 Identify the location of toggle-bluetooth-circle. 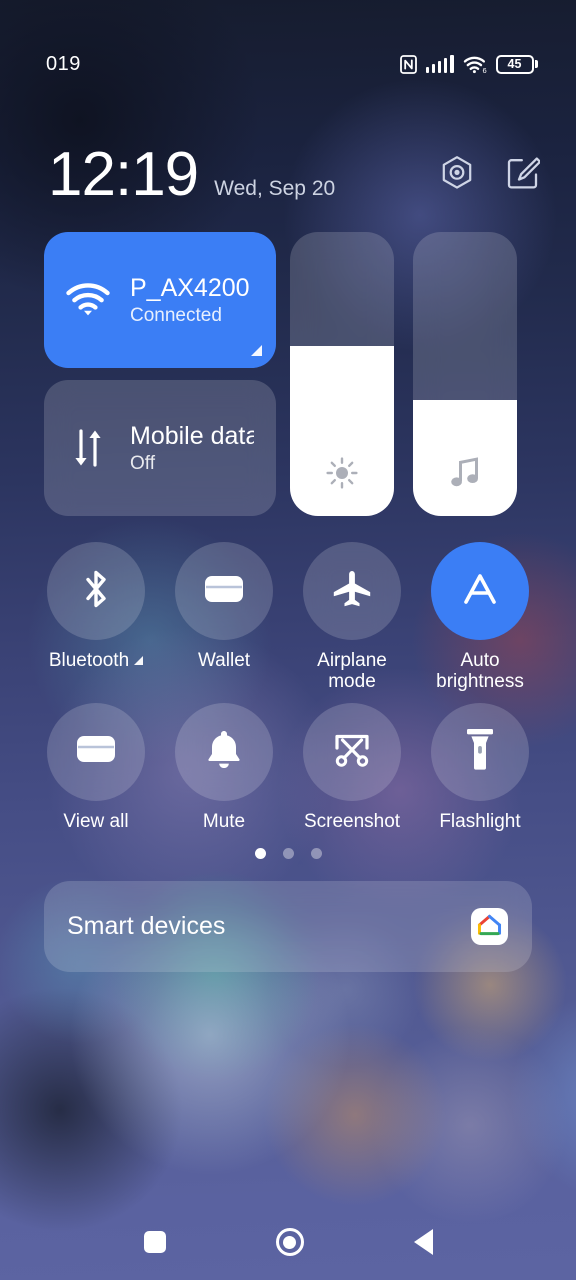
(96, 591).